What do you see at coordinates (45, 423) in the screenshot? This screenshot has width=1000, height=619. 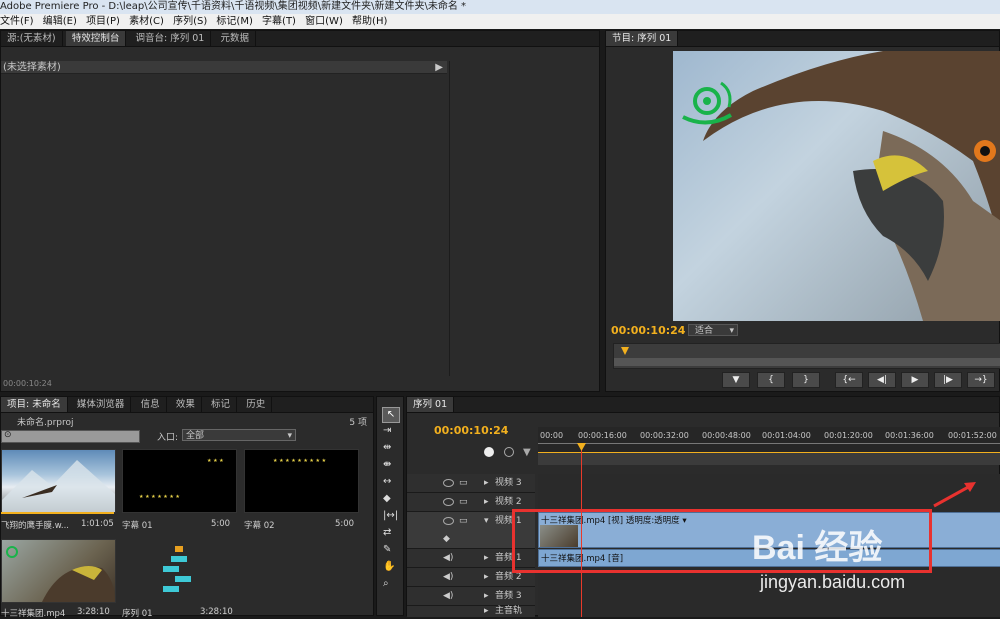 I see `project-file-name: 未命名.prproj` at bounding box center [45, 423].